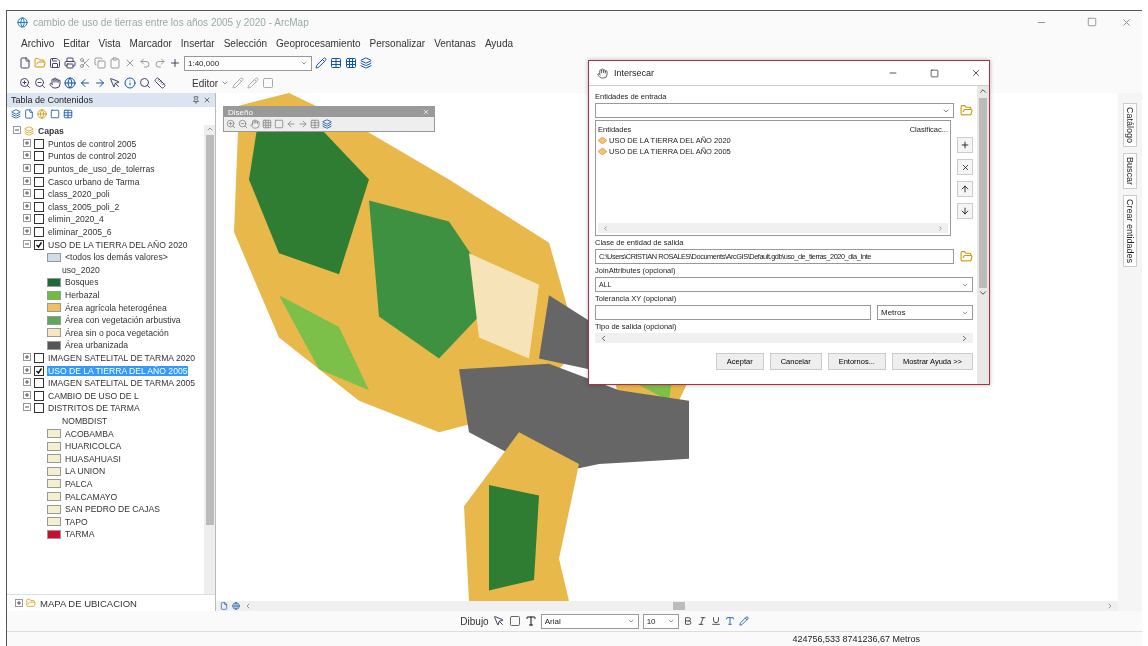  What do you see at coordinates (245, 43) in the screenshot?
I see `menu-item: Selección` at bounding box center [245, 43].